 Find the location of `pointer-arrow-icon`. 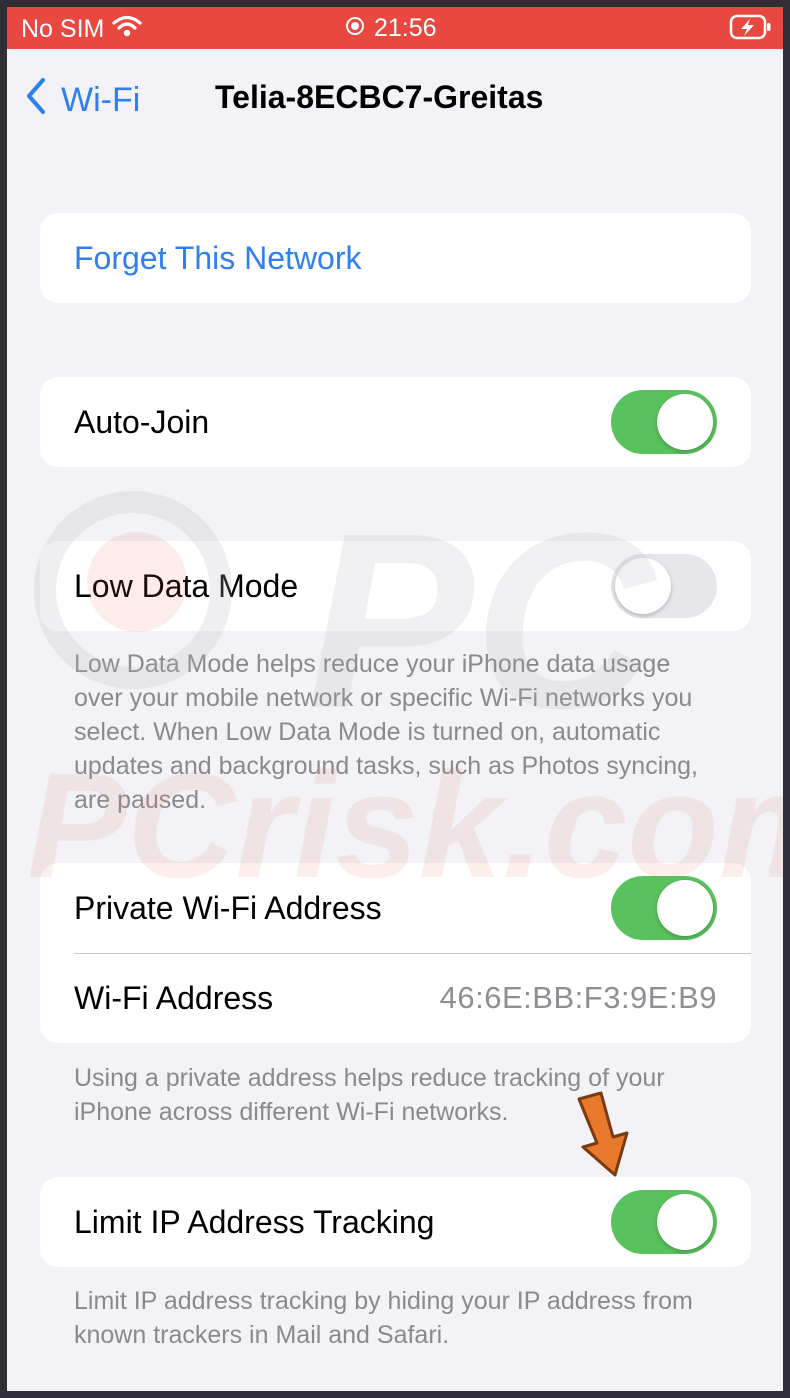

pointer-arrow-icon is located at coordinates (604, 1138).